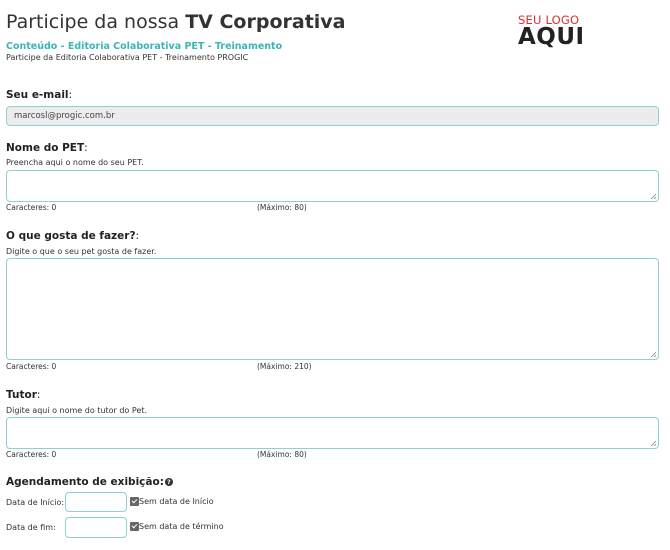 This screenshot has height=550, width=670. What do you see at coordinates (31, 527) in the screenshot?
I see `end-date-label: Data de fim:` at bounding box center [31, 527].